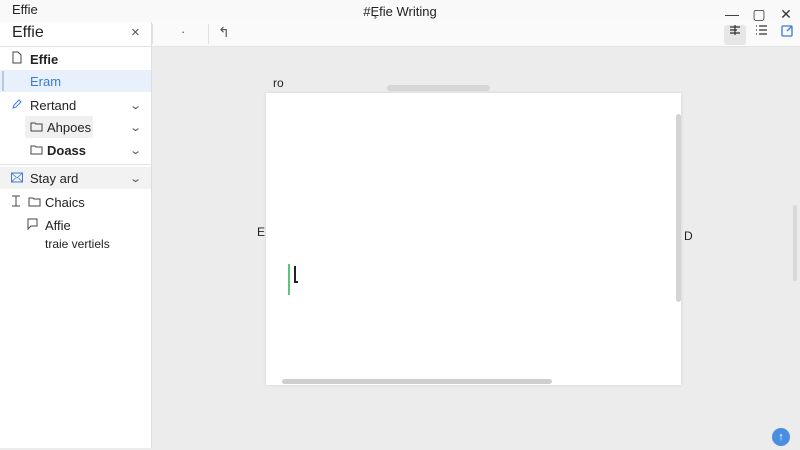 The image size is (800, 450). What do you see at coordinates (296, 274) in the screenshot?
I see `text-caret` at bounding box center [296, 274].